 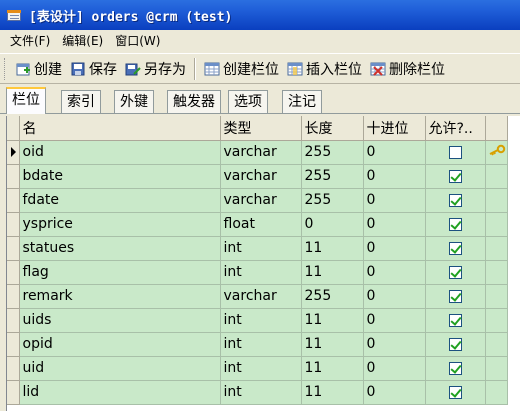 What do you see at coordinates (120, 344) in the screenshot?
I see `cell-name: opid` at bounding box center [120, 344].